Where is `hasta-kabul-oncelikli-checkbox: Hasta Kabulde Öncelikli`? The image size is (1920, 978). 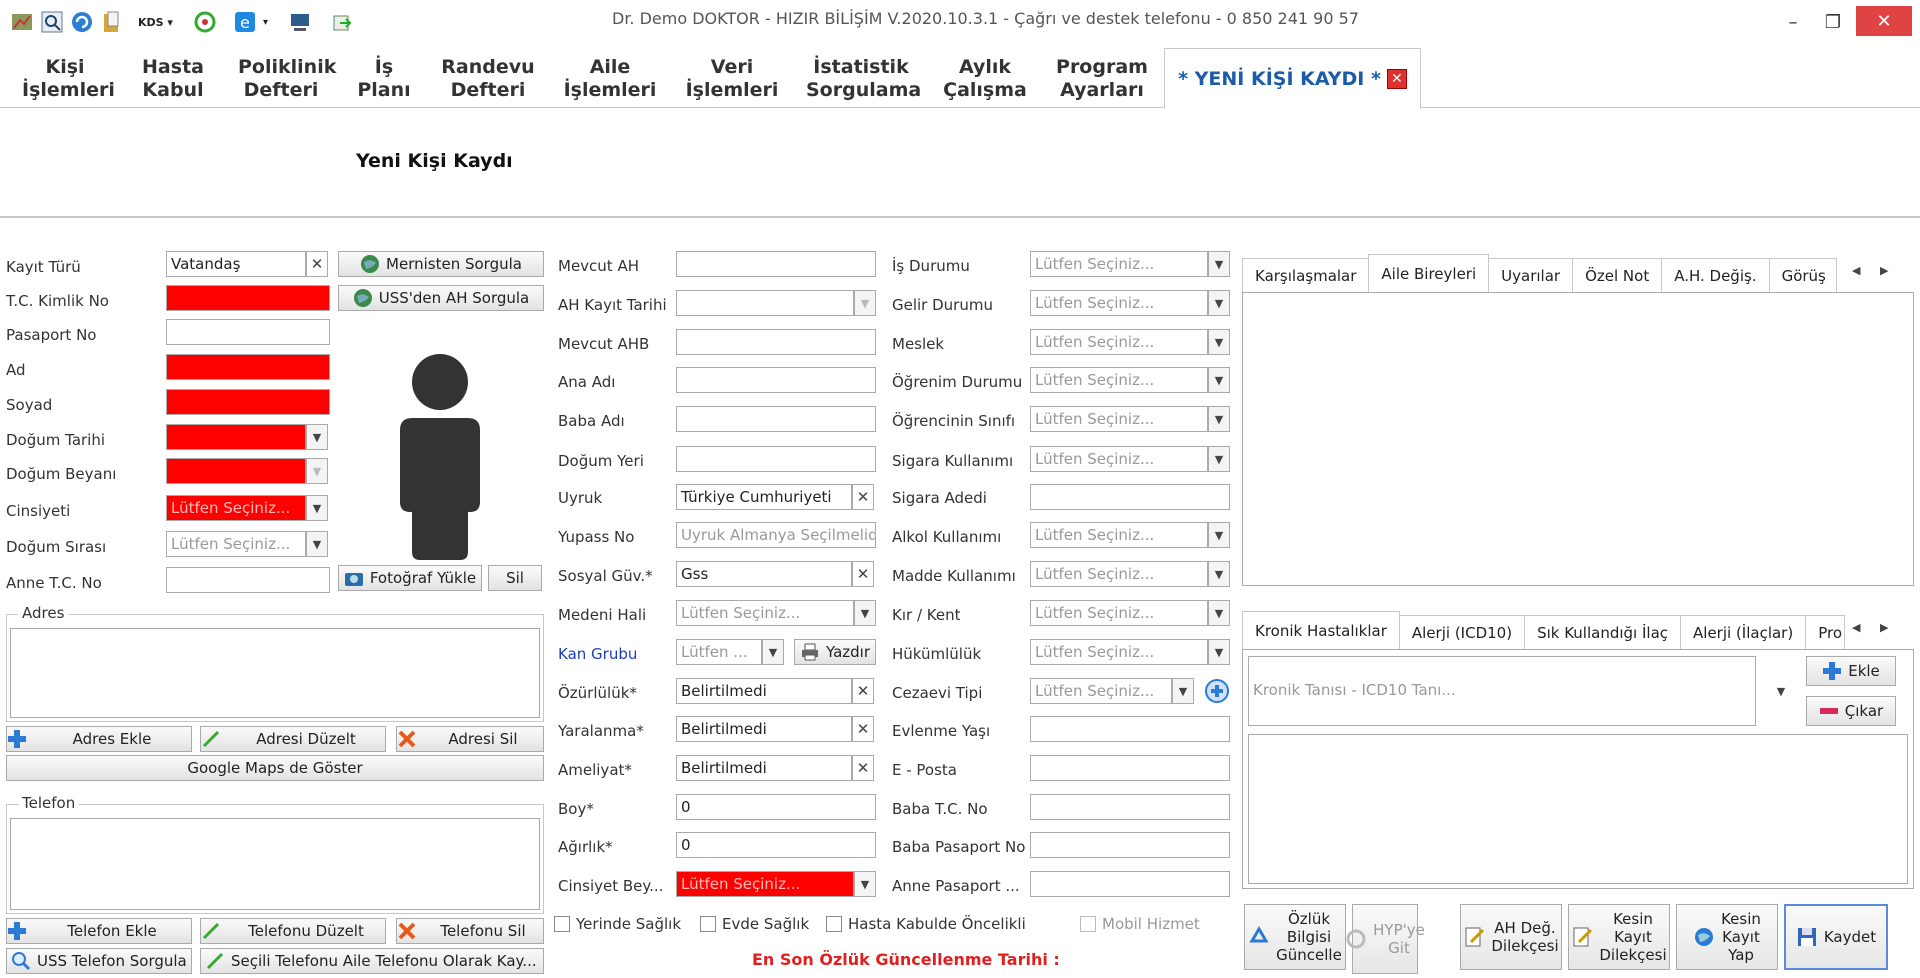 hasta-kabul-oncelikli-checkbox: Hasta Kabulde Öncelikli is located at coordinates (926, 924).